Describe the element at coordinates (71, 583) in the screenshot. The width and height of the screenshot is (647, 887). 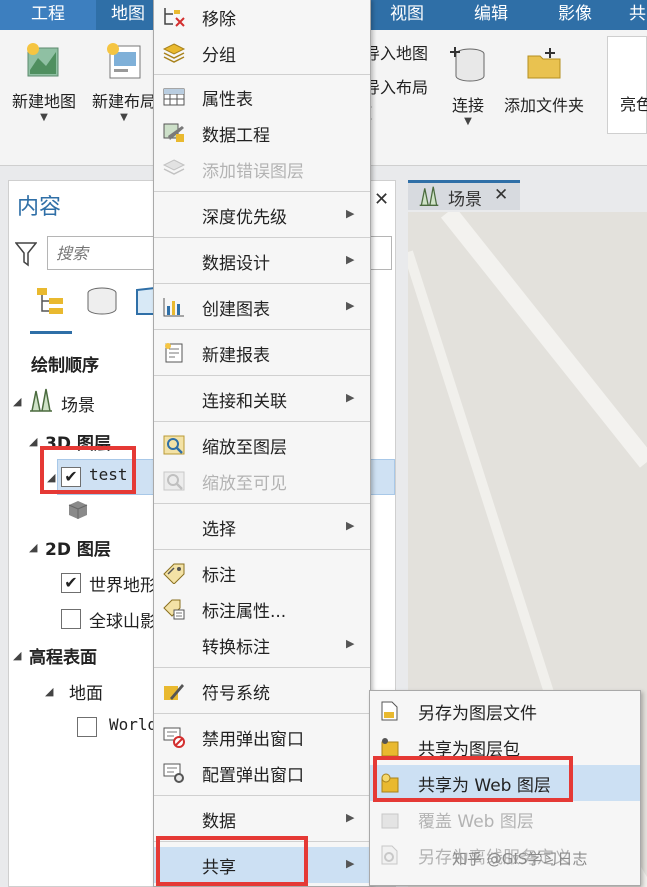
I see `world-map-checkbox: ✔` at that location.